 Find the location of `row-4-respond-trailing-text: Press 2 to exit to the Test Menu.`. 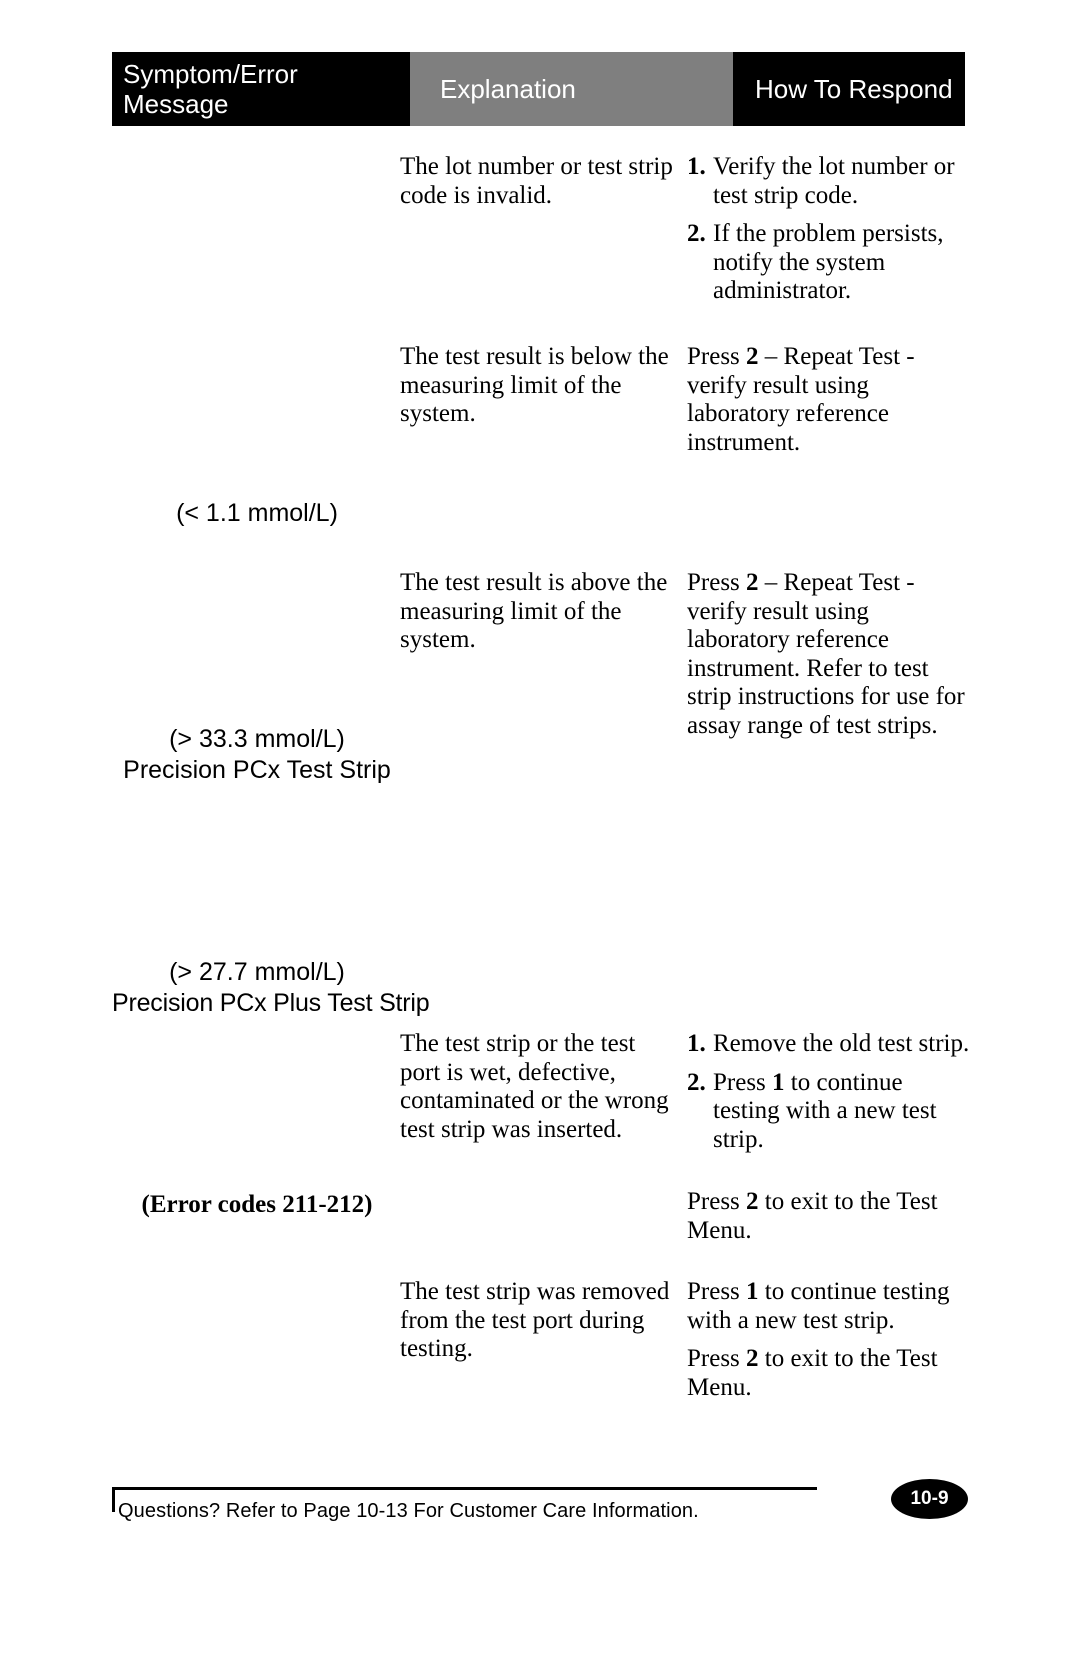

row-4-respond-trailing-text: Press 2 to exit to the Test Menu. is located at coordinates (829, 1216).